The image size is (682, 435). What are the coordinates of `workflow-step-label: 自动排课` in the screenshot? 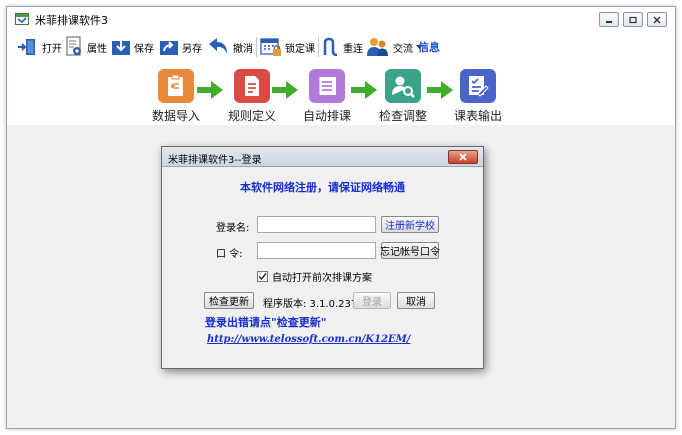 It's located at (326, 116).